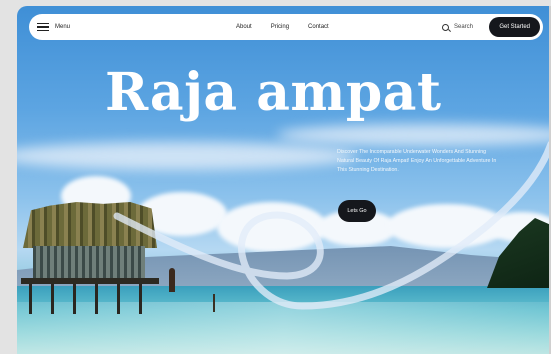  Describe the element at coordinates (357, 211) in the screenshot. I see `lets-go-button: Lets Go` at that location.